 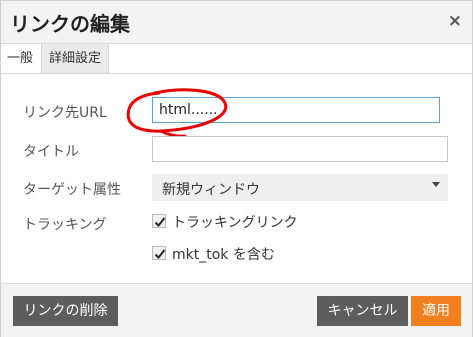 I want to click on mkt-tok-checkbox, so click(x=159, y=253).